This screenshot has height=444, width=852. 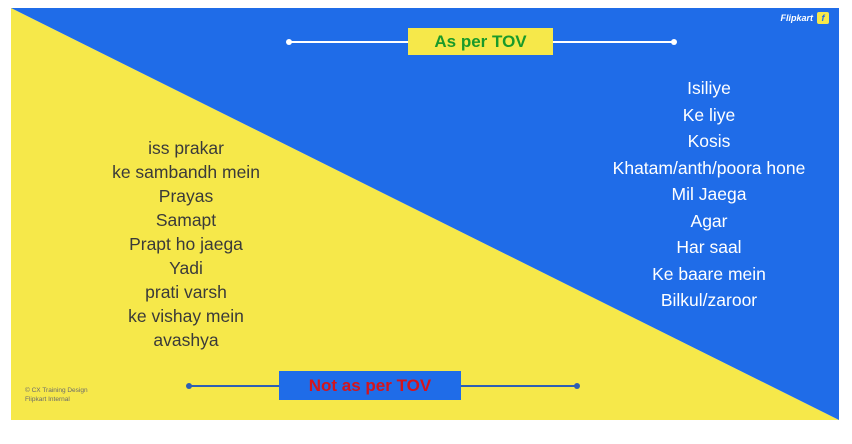 I want to click on footer-classification: Flipkart Internal, so click(x=47, y=399).